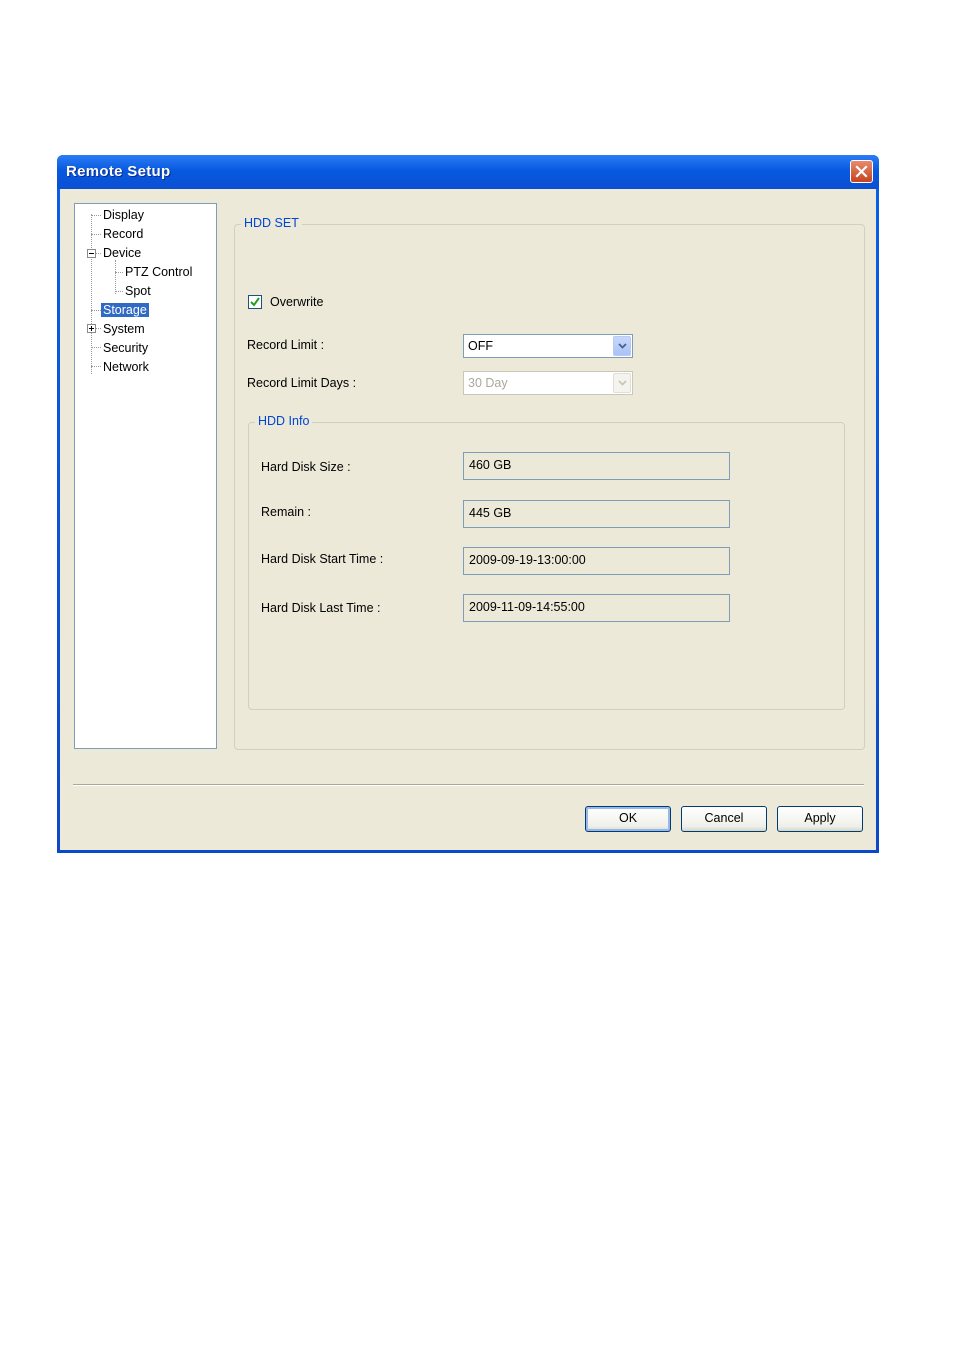 The width and height of the screenshot is (954, 1350). I want to click on remain-field: 445 GB, so click(596, 514).